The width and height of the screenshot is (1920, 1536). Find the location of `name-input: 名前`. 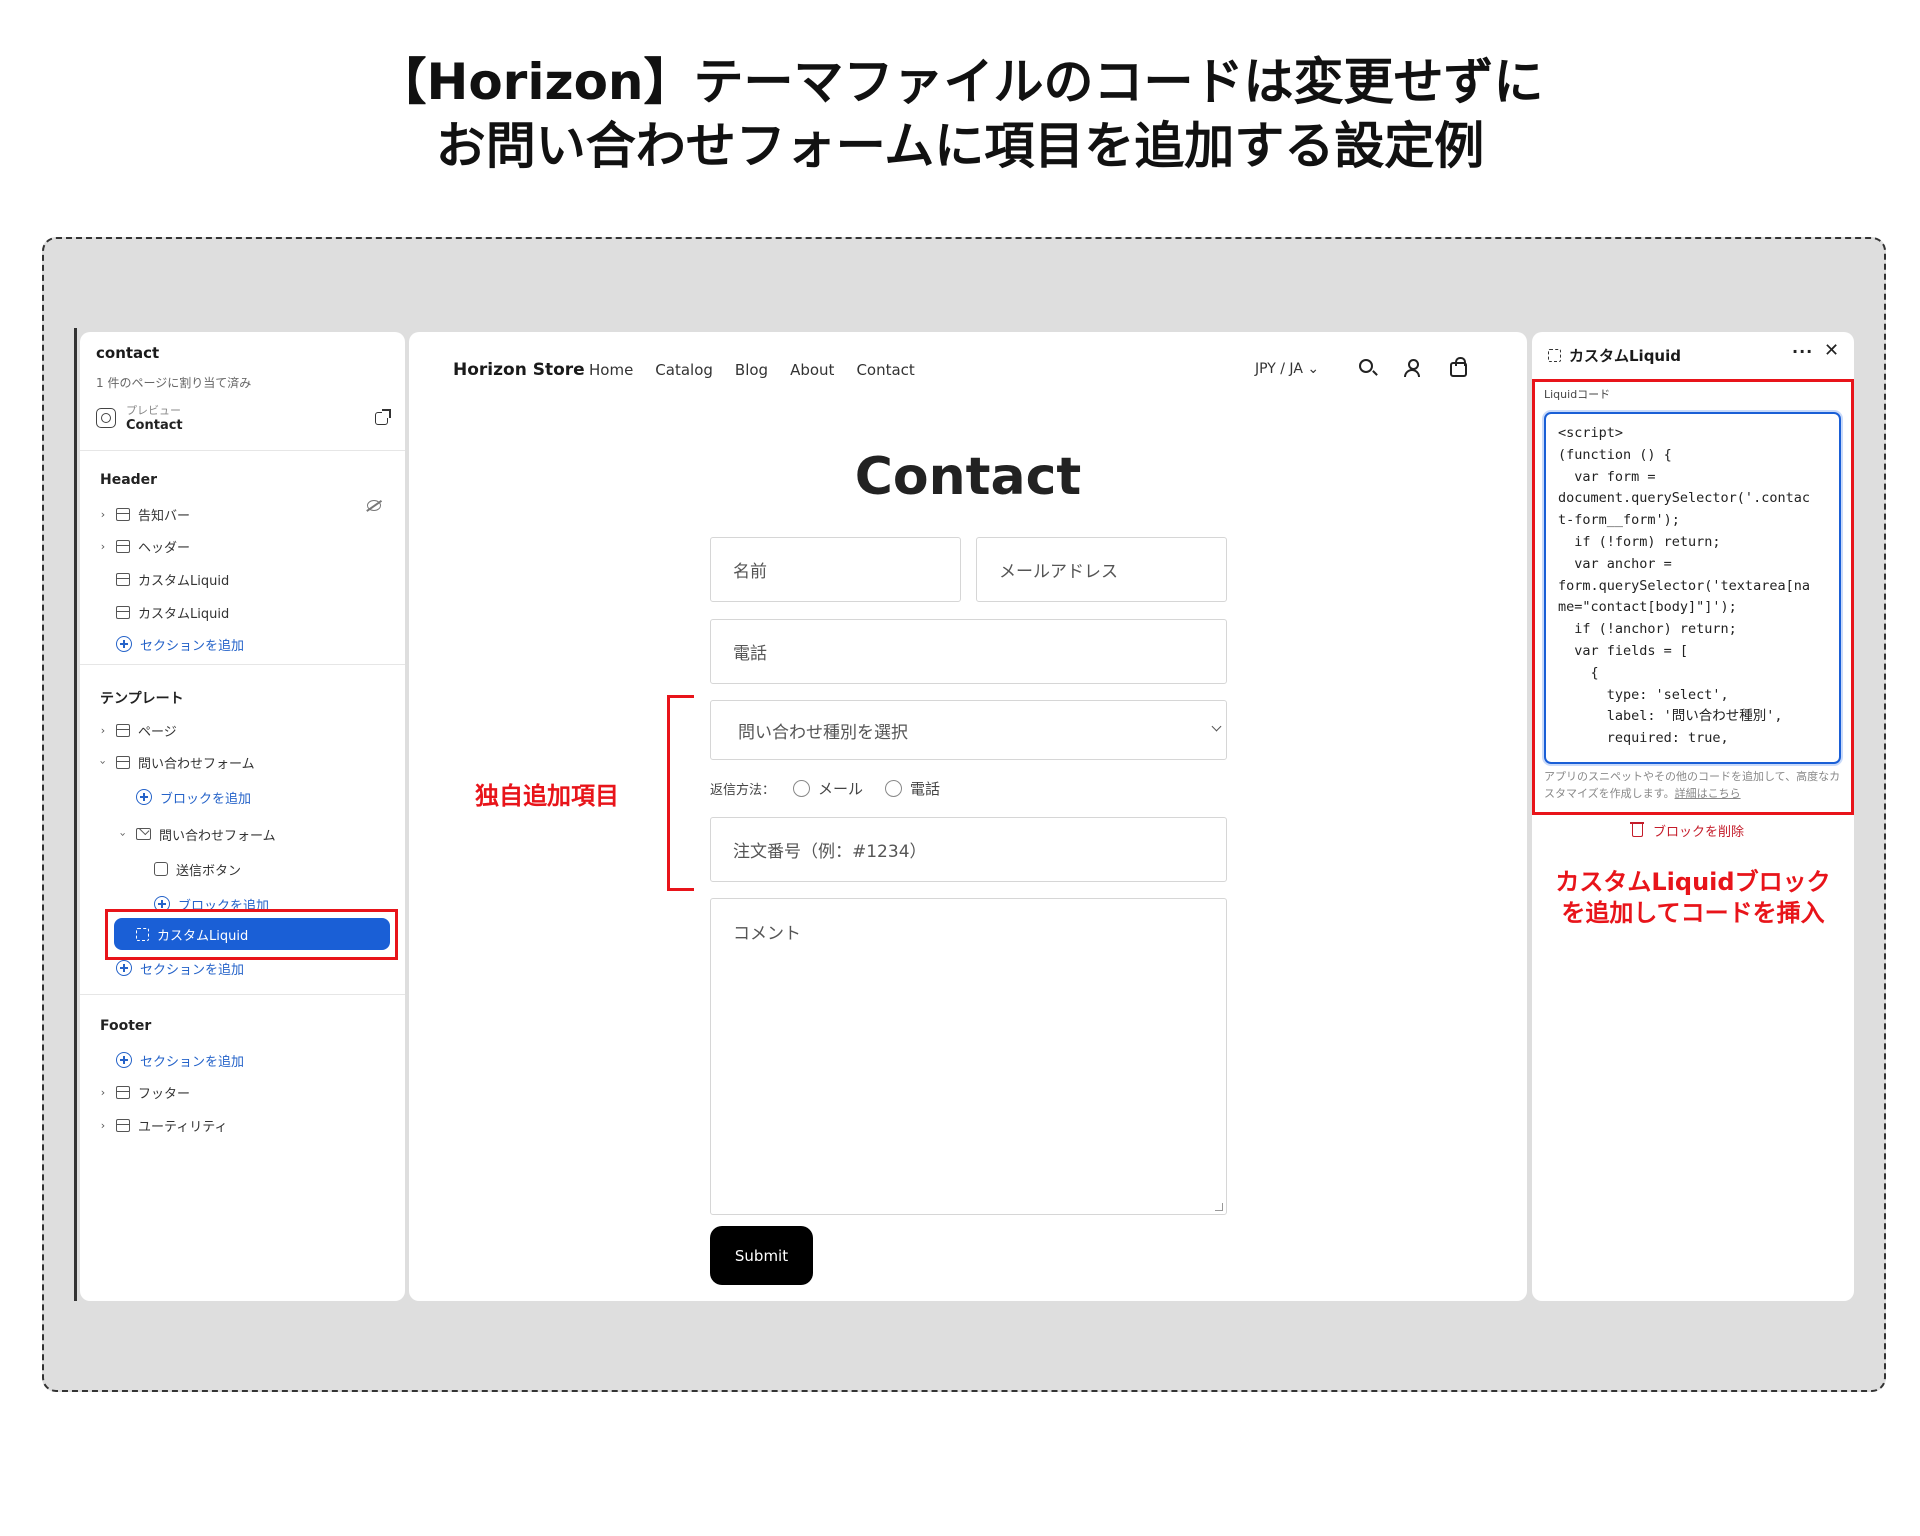

name-input: 名前 is located at coordinates (835, 569).